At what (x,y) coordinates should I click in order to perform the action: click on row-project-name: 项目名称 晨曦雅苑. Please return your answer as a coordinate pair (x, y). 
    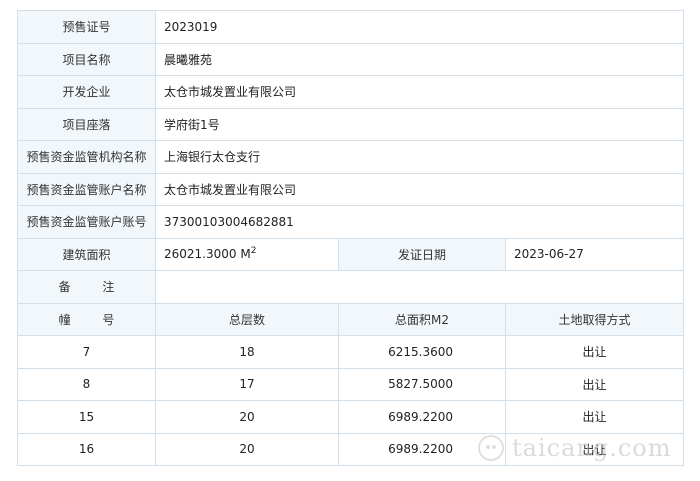
    Looking at the image, I should click on (351, 59).